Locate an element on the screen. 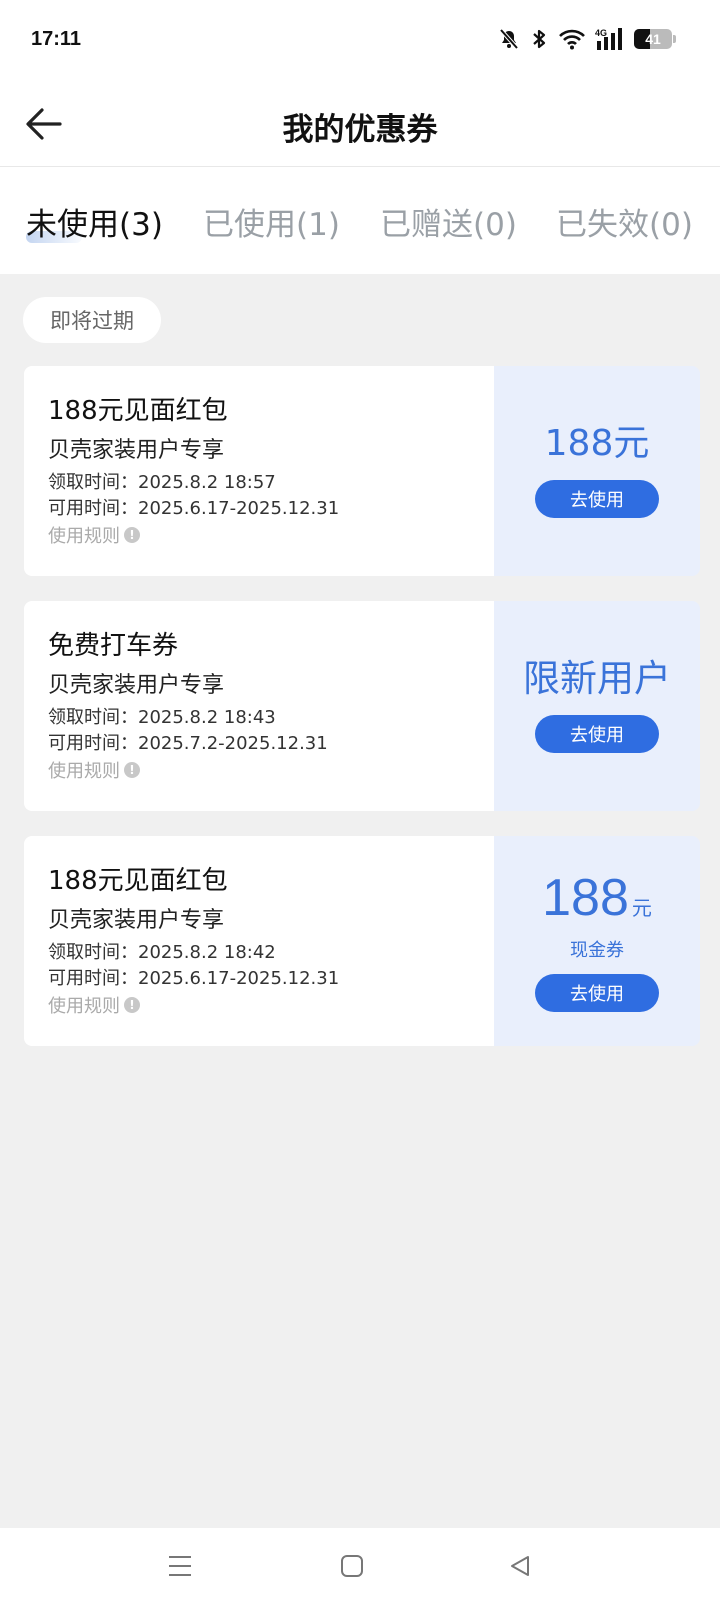 This screenshot has height=1604, width=720. back-nav-button is located at coordinates (520, 1566).